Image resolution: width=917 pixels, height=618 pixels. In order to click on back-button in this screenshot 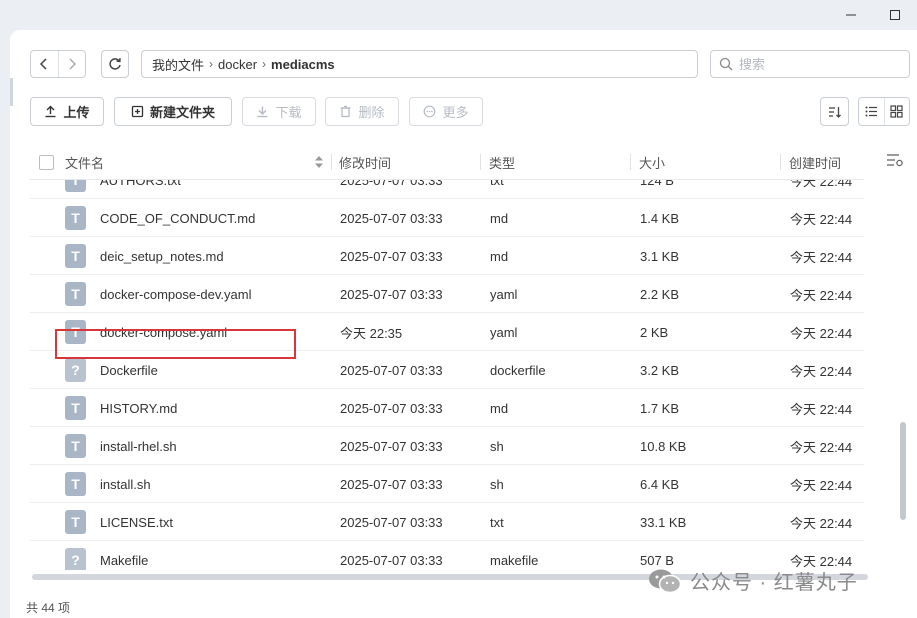, I will do `click(44, 64)`.